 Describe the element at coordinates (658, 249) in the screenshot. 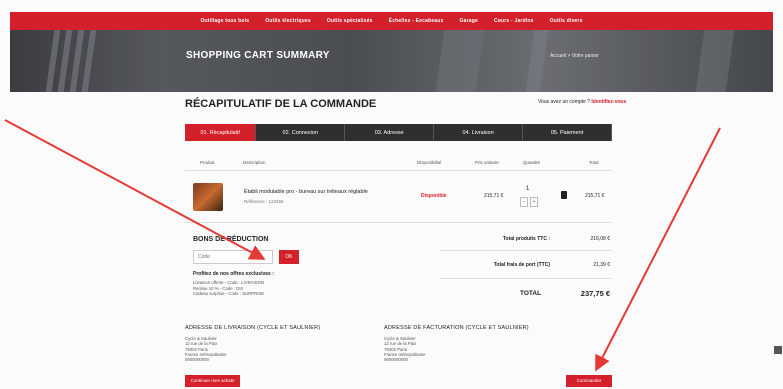

I see `arrow-to-checkout` at that location.